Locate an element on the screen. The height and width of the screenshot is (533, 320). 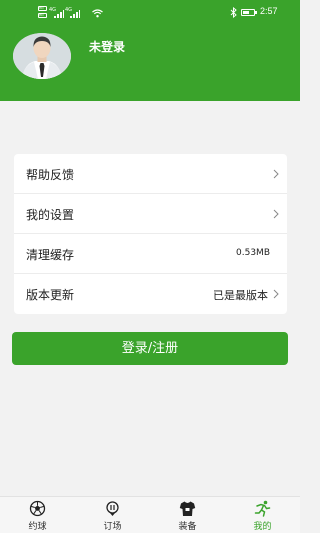
menu-item-my-settings: 我的设置 is located at coordinates (150, 214).